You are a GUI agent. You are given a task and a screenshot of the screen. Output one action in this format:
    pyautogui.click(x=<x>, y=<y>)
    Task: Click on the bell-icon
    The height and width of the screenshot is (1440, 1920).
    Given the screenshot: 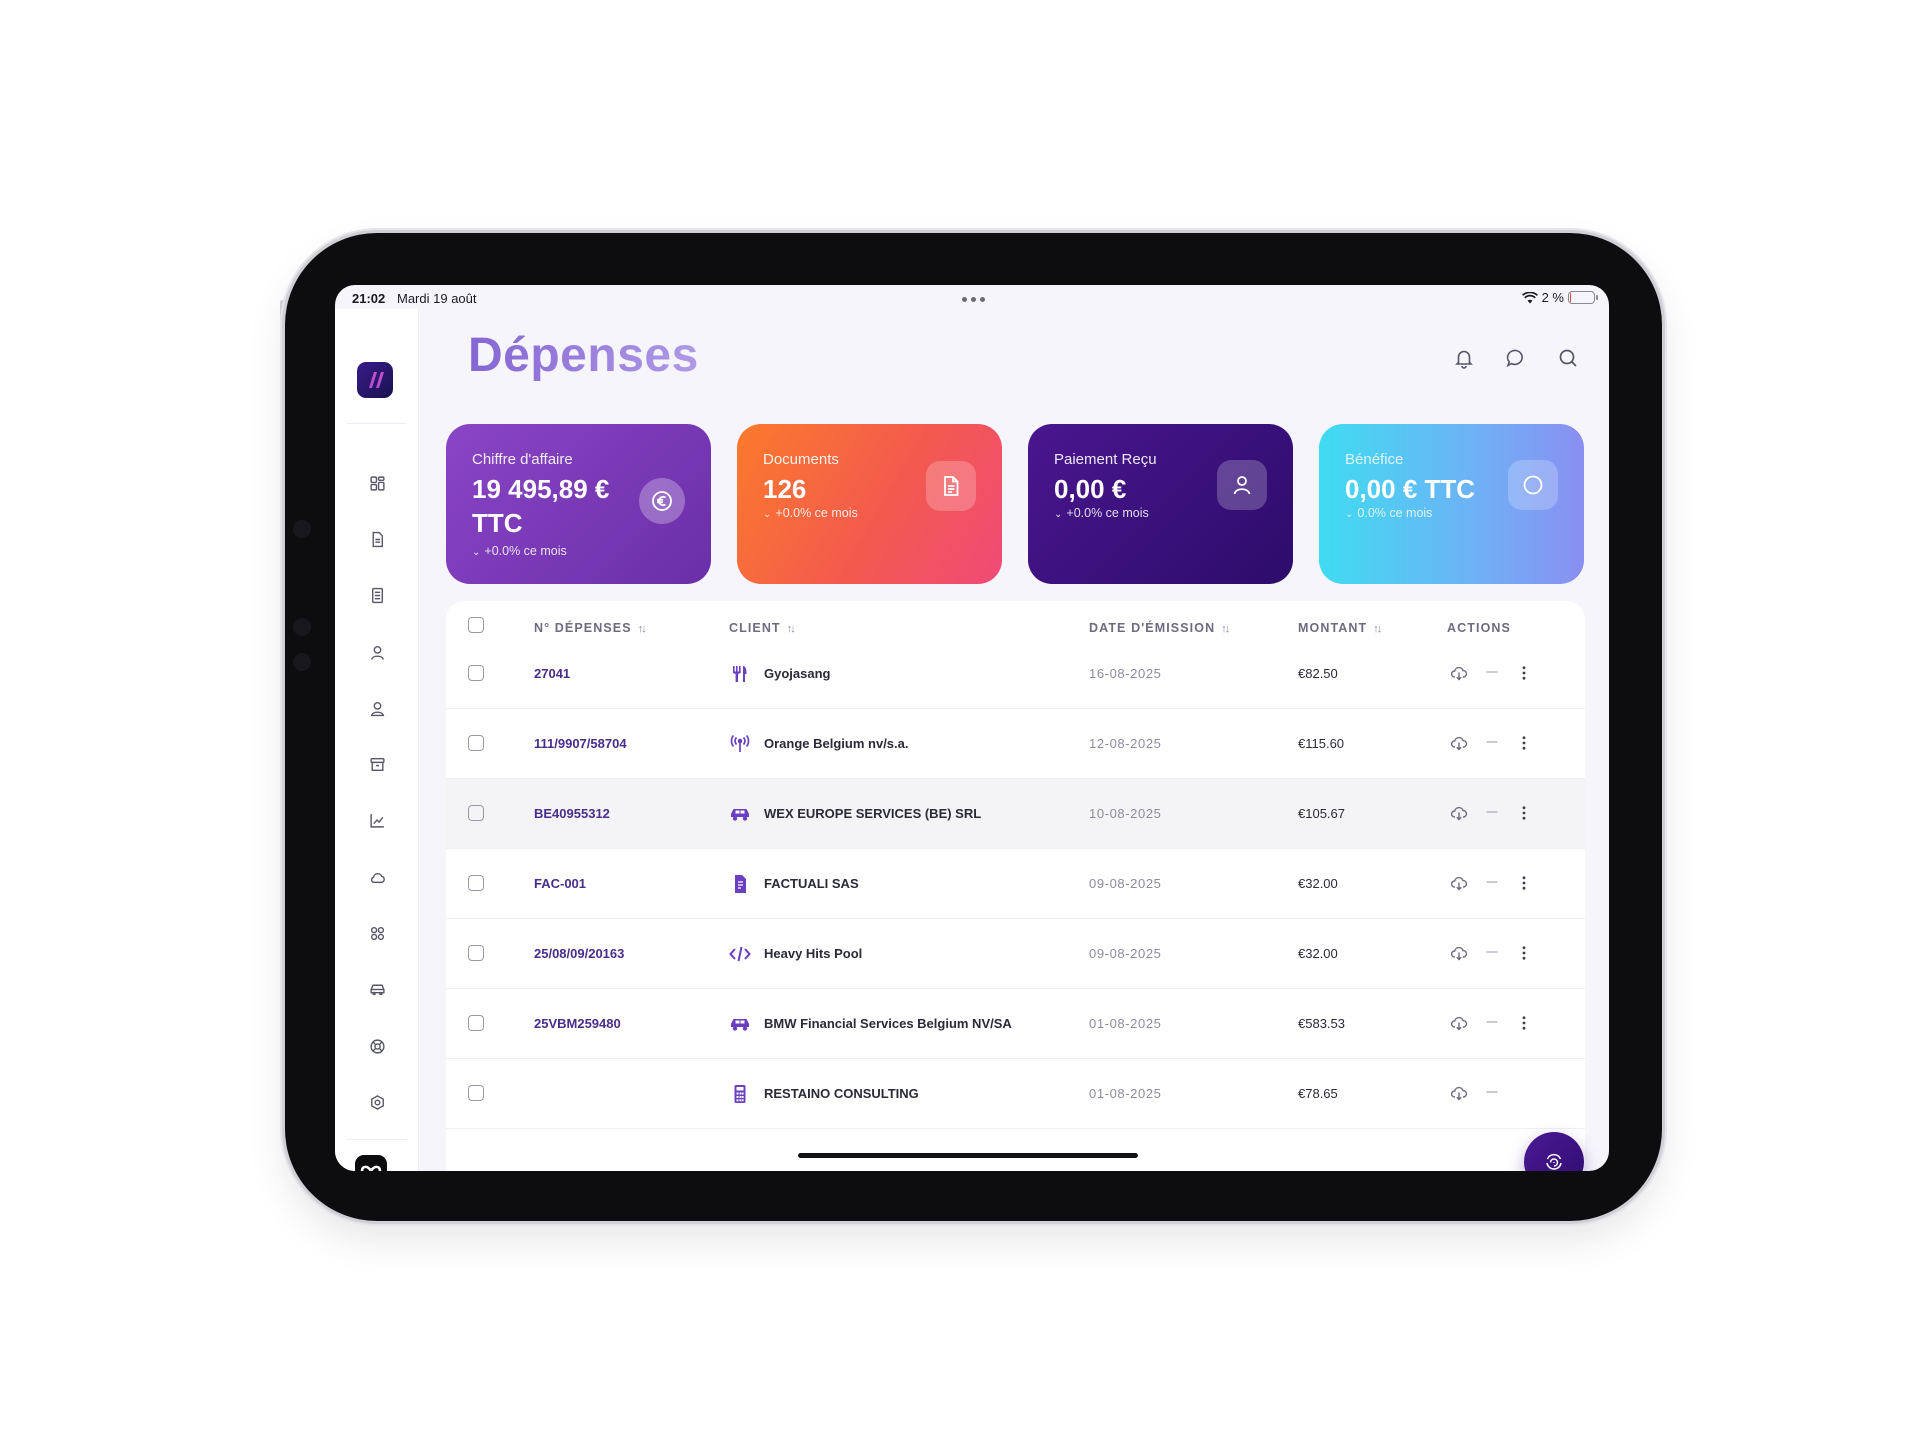 What is the action you would take?
    pyautogui.click(x=1464, y=359)
    